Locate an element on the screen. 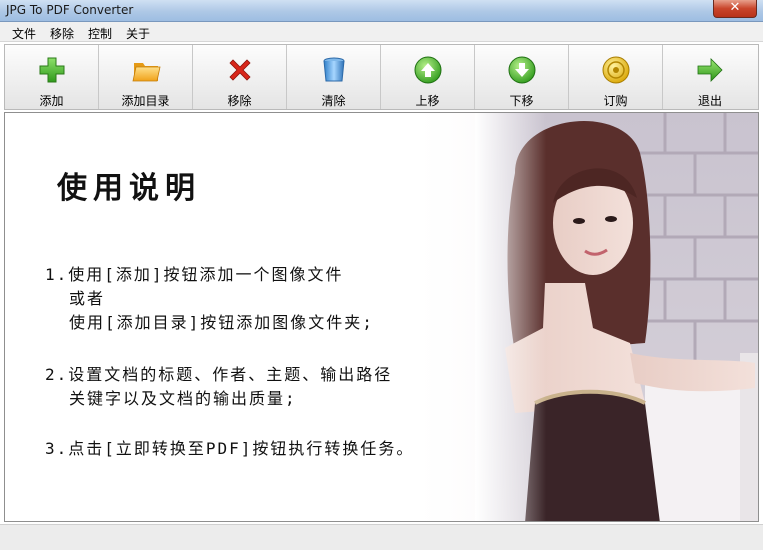 The height and width of the screenshot is (550, 763). clear-button-label: 清除 is located at coordinates (333, 101).